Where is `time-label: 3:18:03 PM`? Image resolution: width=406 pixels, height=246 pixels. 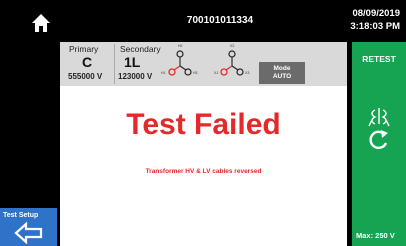
time-label: 3:18:03 PM is located at coordinates (375, 26).